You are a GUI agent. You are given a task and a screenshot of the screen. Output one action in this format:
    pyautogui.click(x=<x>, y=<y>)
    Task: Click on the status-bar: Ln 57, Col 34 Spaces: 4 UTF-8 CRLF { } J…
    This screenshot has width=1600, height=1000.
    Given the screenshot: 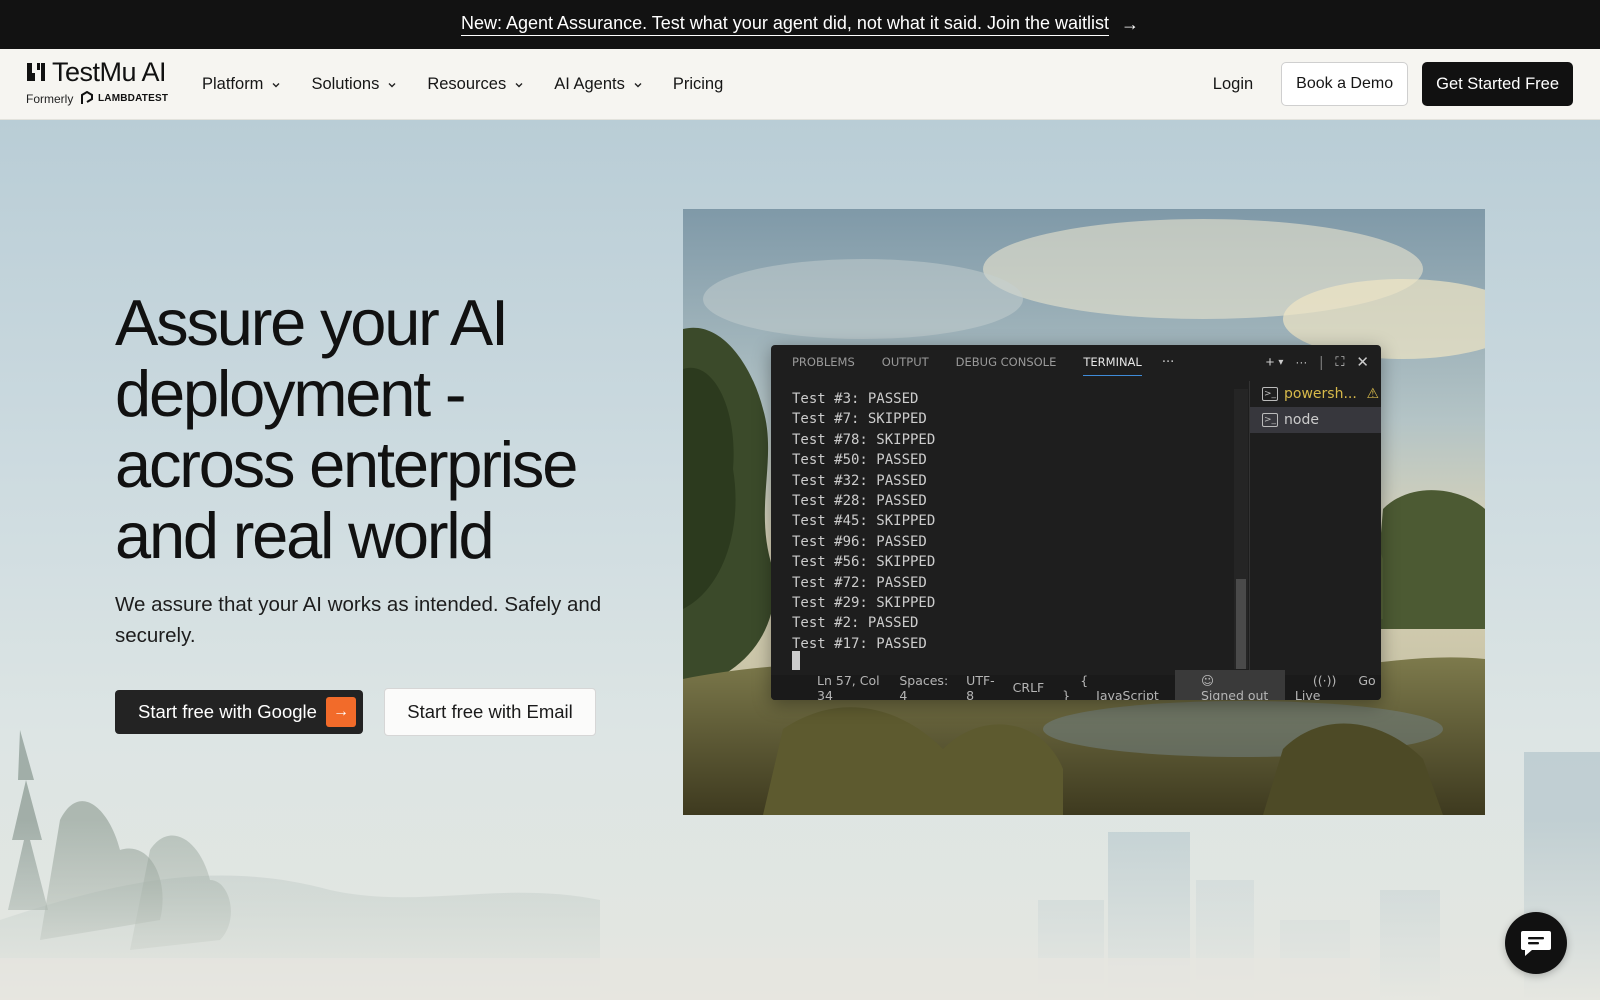 What is the action you would take?
    pyautogui.click(x=1076, y=685)
    